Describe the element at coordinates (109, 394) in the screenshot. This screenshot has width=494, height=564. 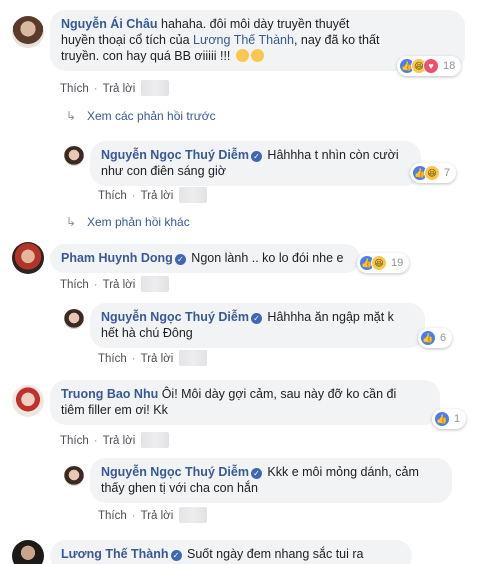
I see `comment-author: Truong Bao Nhu` at that location.